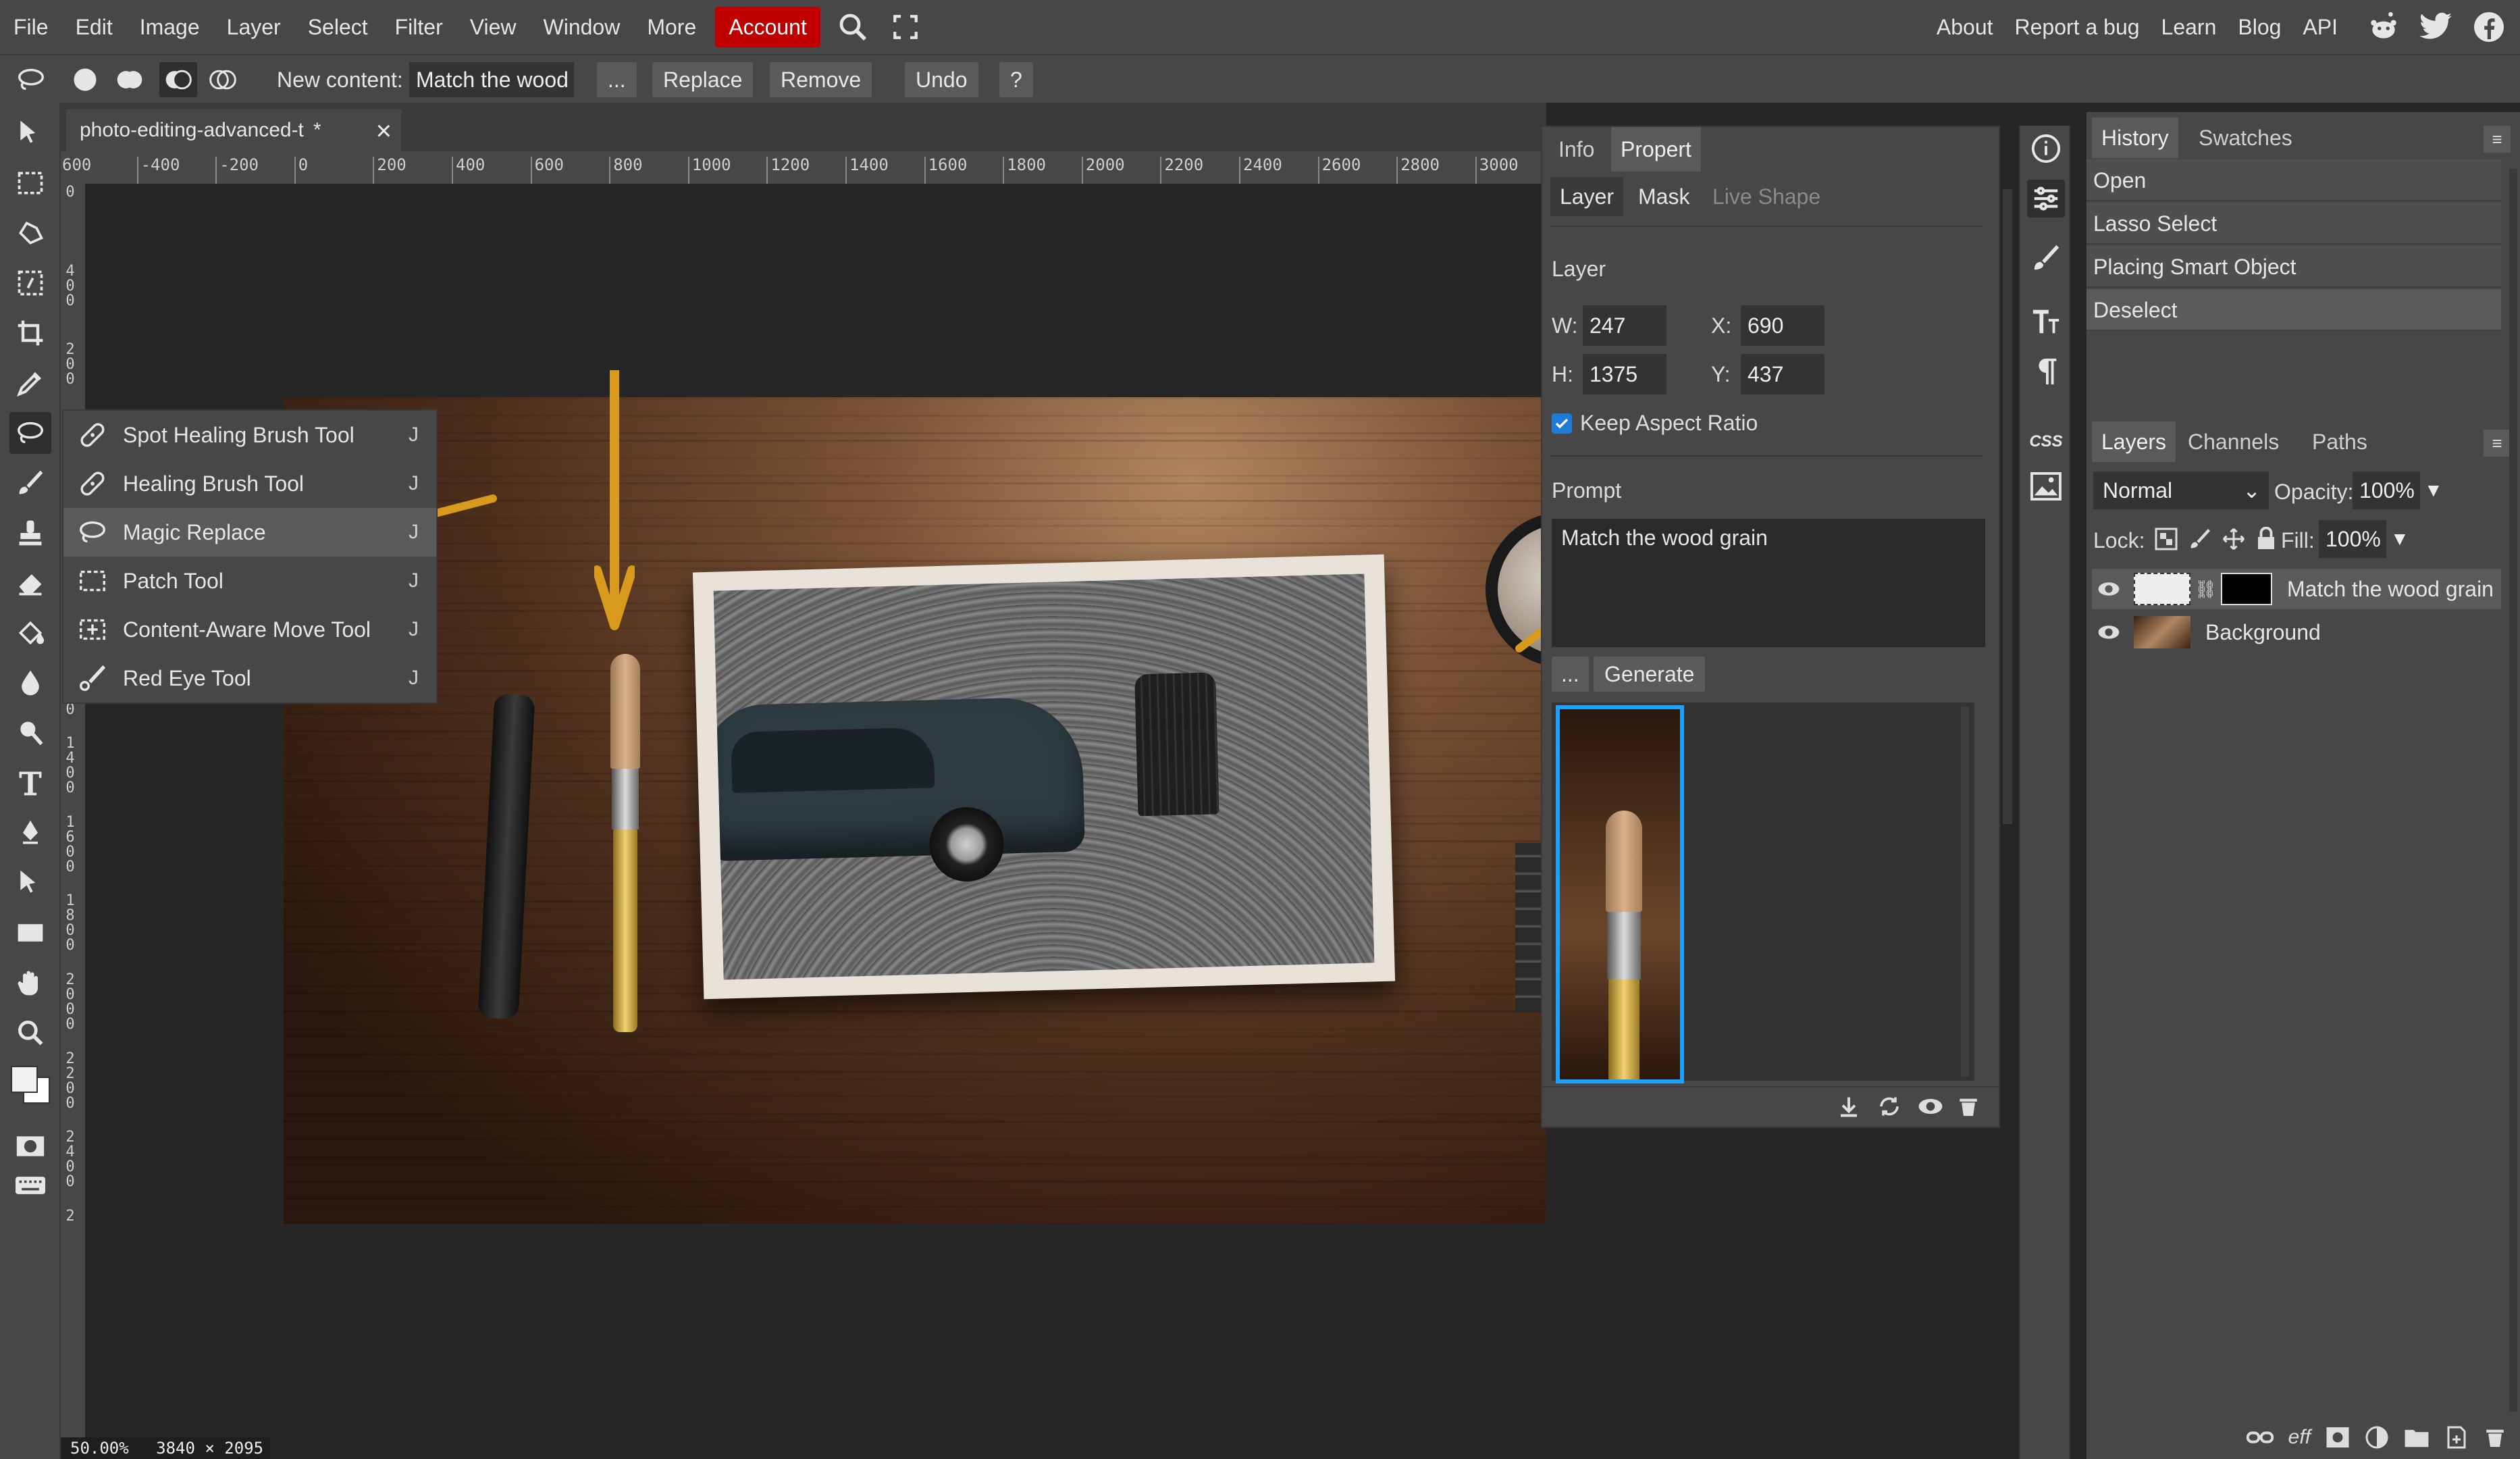 The height and width of the screenshot is (1459, 2520). I want to click on account-button: Account, so click(768, 27).